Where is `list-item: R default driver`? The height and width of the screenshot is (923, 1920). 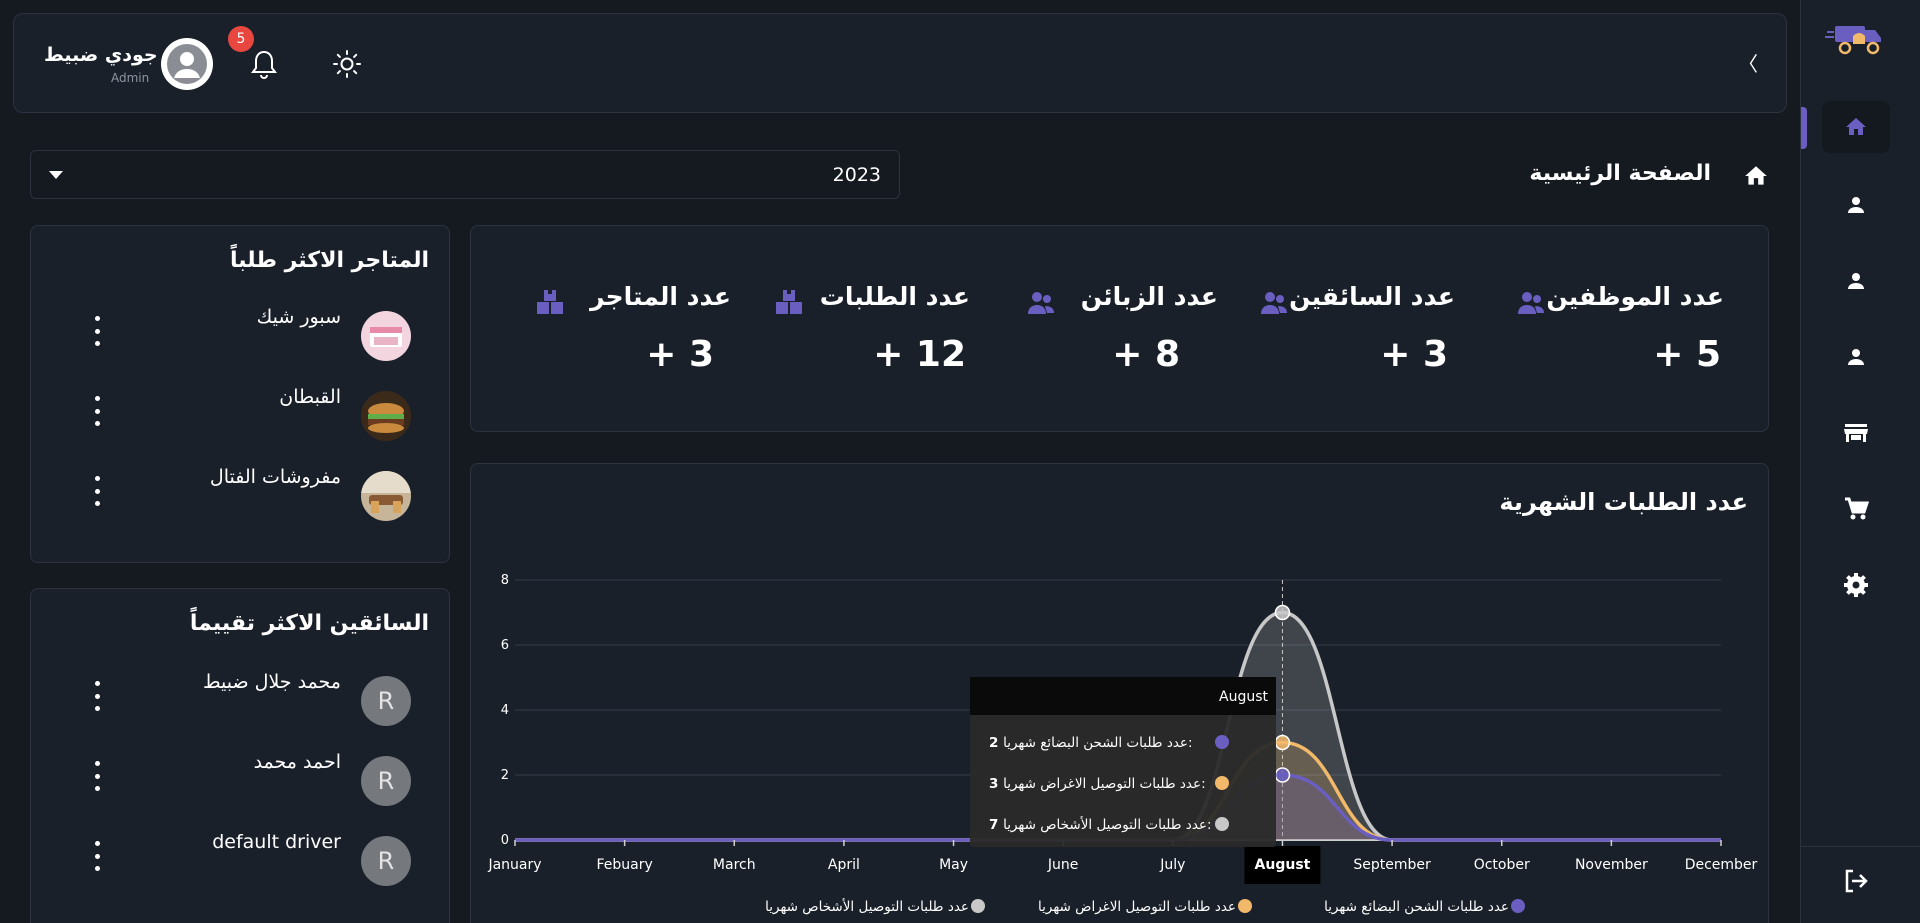 list-item: R default driver is located at coordinates (241, 861).